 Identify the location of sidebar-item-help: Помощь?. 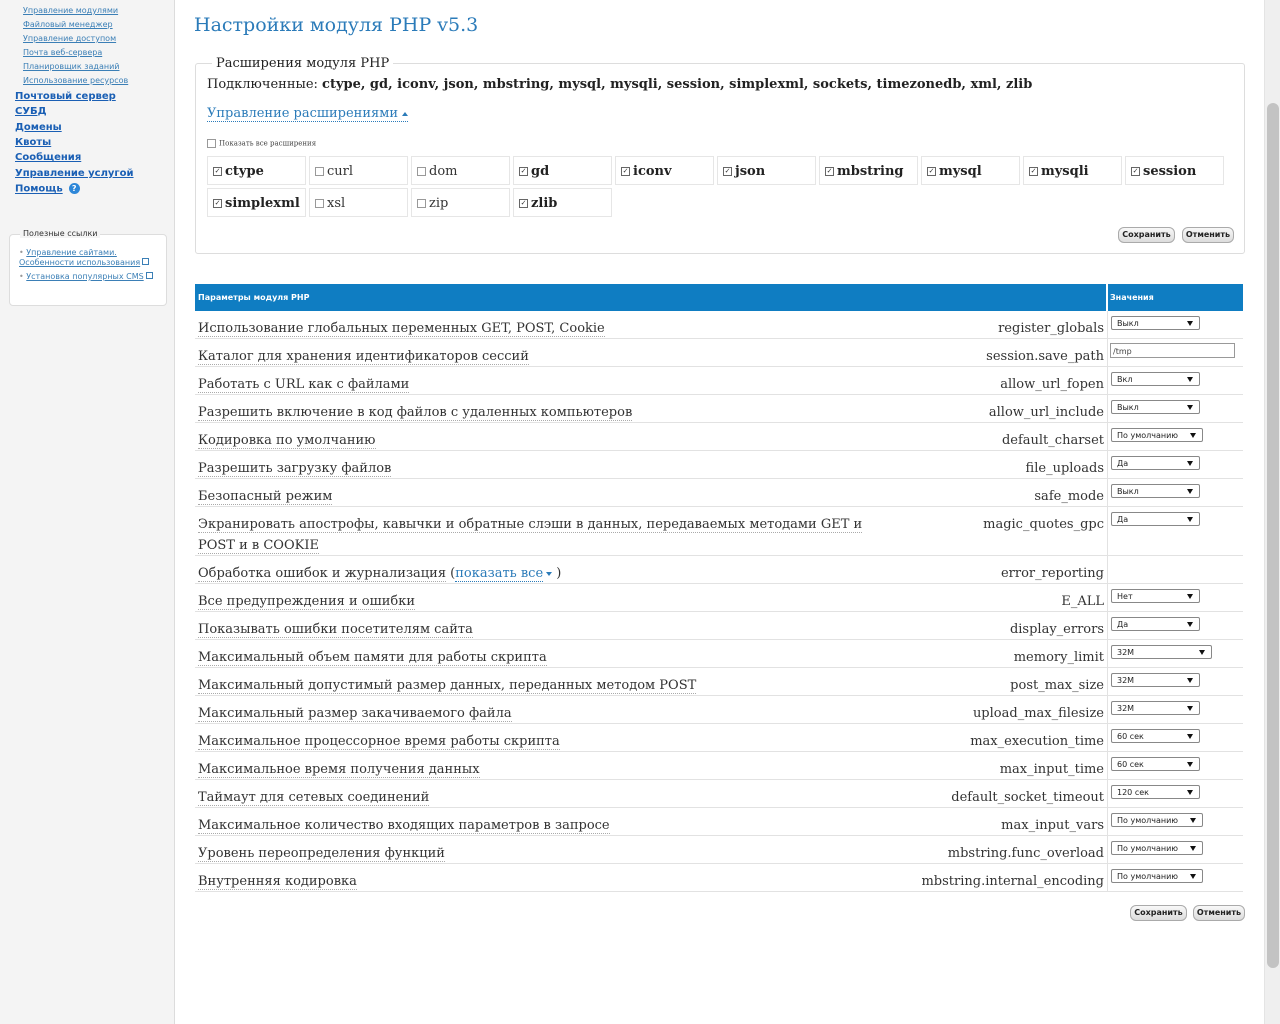
(47, 189).